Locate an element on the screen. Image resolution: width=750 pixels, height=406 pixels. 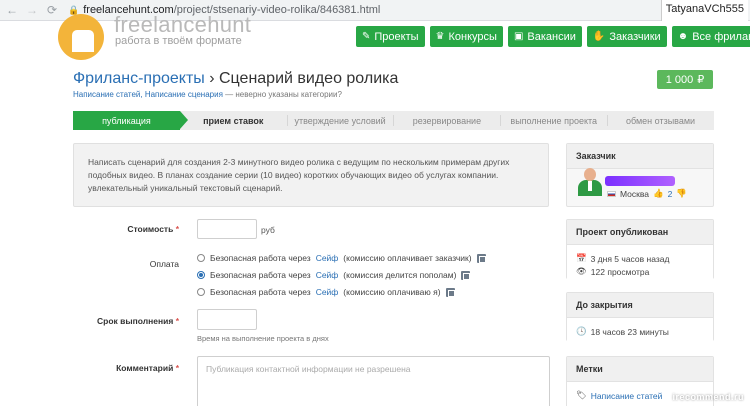
breadcrumb-projects: Фриланс-проекты is located at coordinates (139, 78).